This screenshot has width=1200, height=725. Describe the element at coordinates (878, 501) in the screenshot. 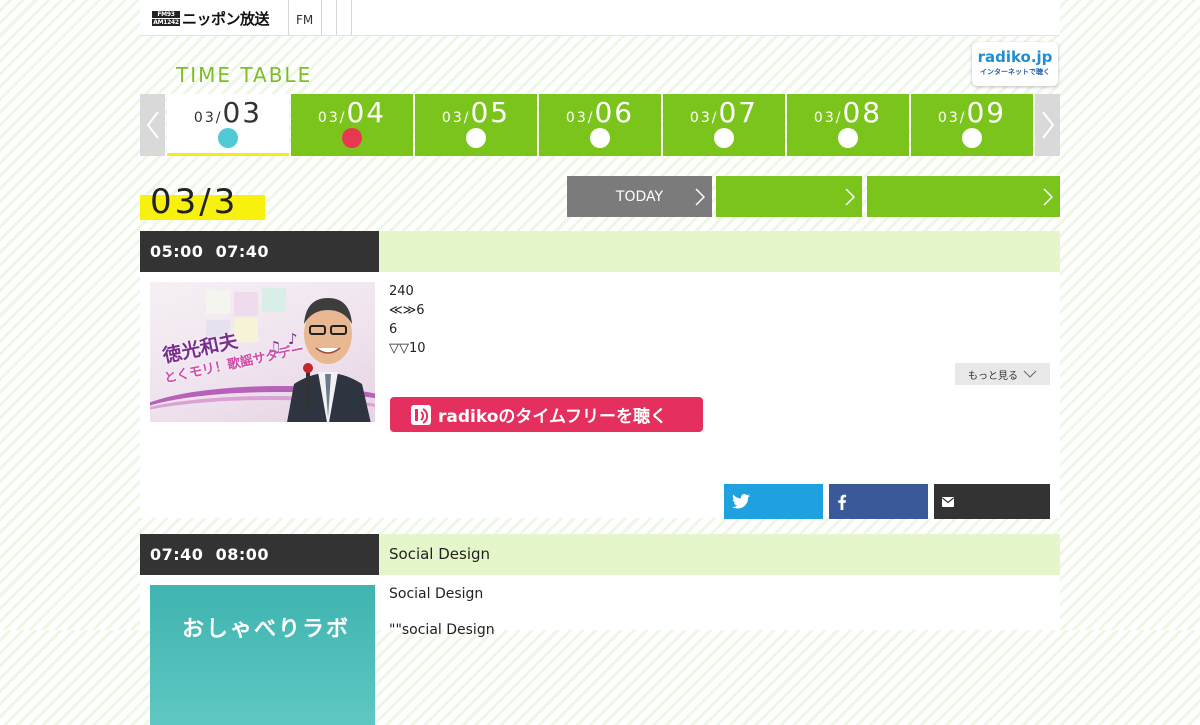

I see `facebook-share-button` at that location.